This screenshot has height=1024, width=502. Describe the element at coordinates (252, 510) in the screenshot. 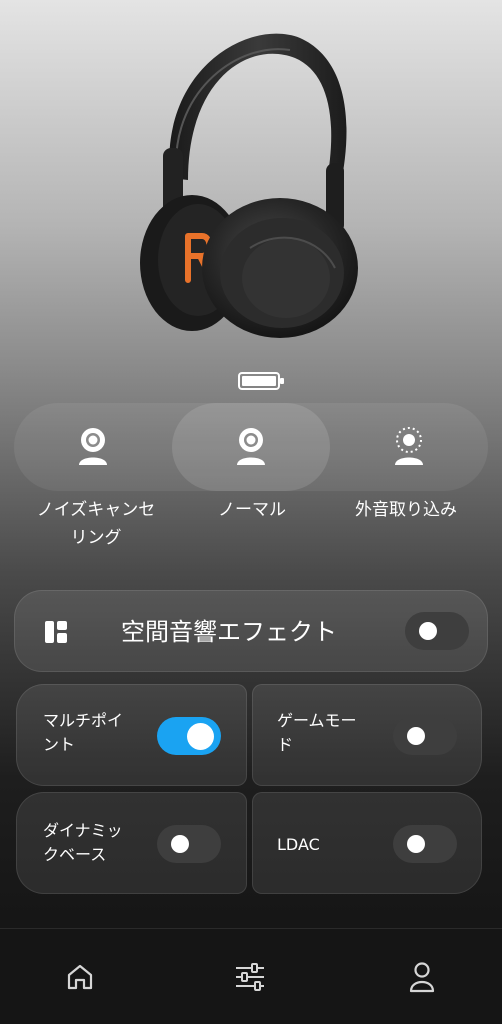

I see `anc-mode-label: ノーマル` at that location.